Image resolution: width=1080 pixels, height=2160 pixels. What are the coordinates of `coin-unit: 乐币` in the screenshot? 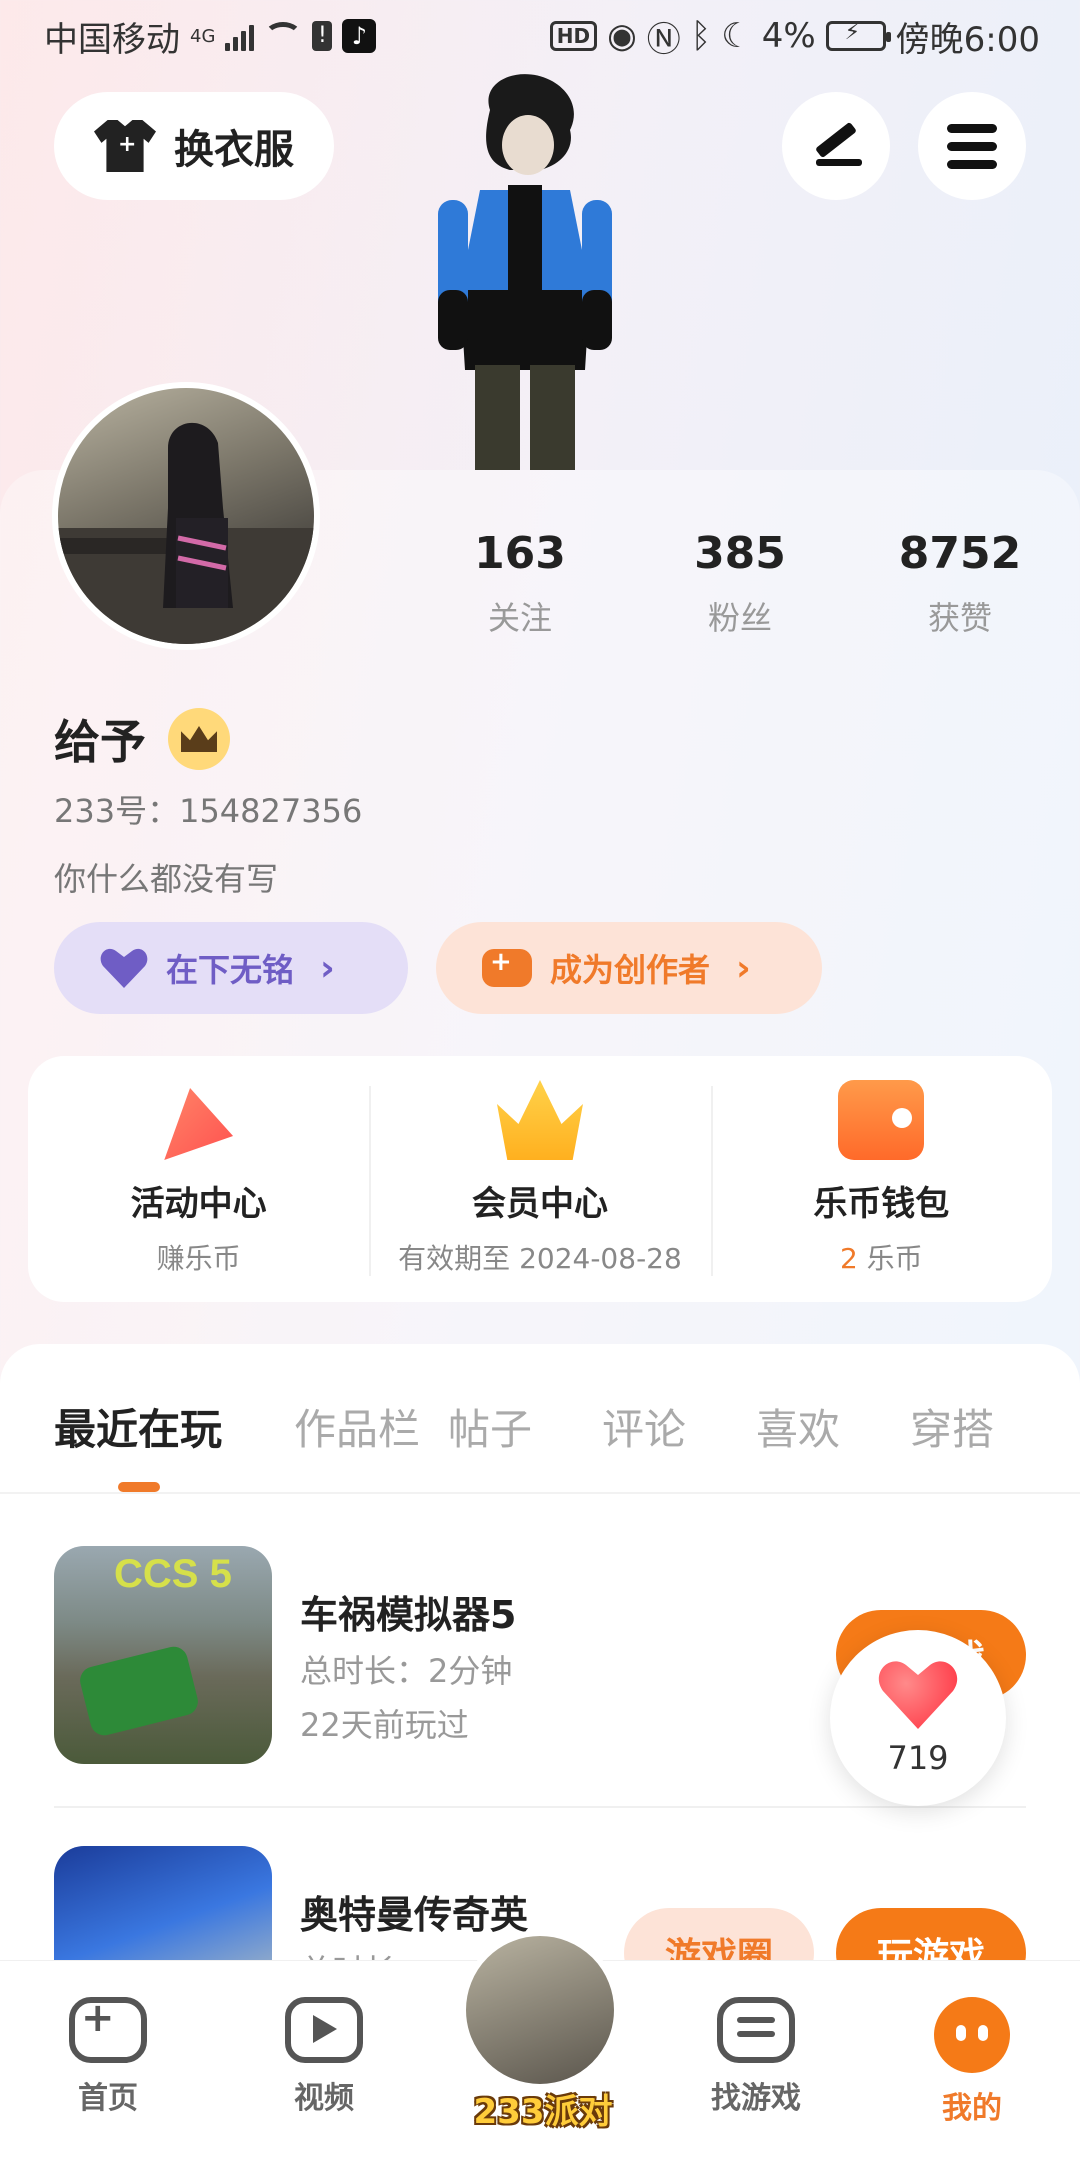 It's located at (894, 1258).